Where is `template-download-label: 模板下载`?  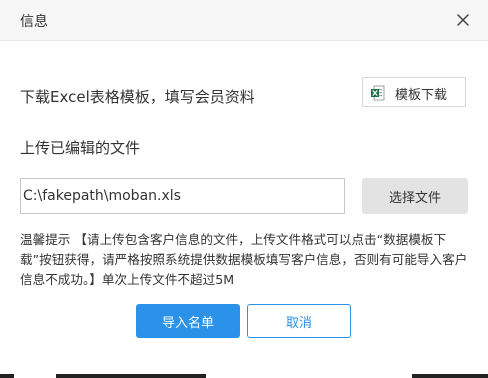 template-download-label: 模板下载 is located at coordinates (421, 95).